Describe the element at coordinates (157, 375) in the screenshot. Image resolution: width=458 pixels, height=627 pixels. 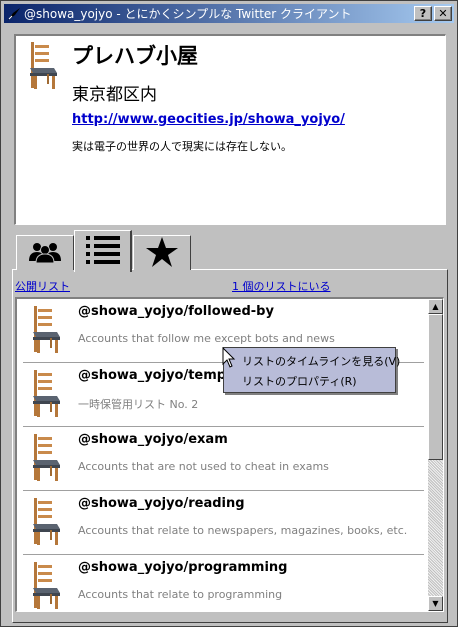
I see `list-item-name: @showa_yojyo/temp2` at that location.